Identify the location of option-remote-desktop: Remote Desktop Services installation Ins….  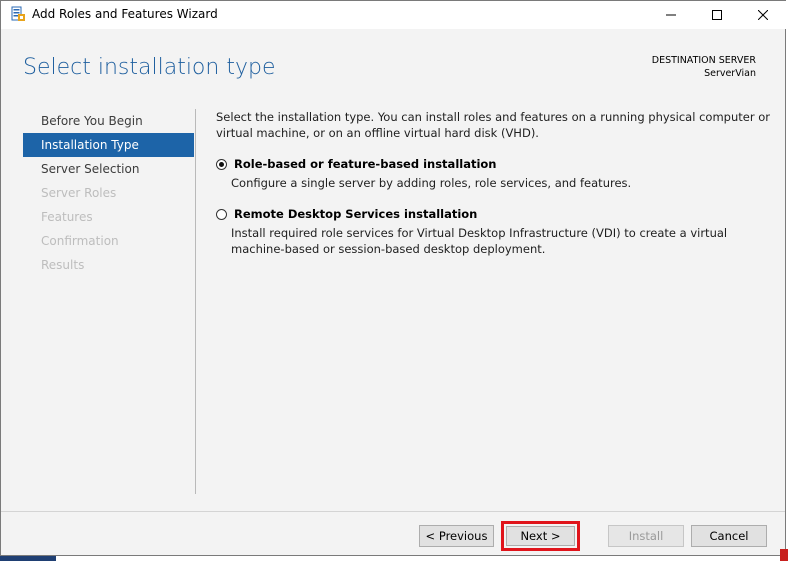
(493, 231).